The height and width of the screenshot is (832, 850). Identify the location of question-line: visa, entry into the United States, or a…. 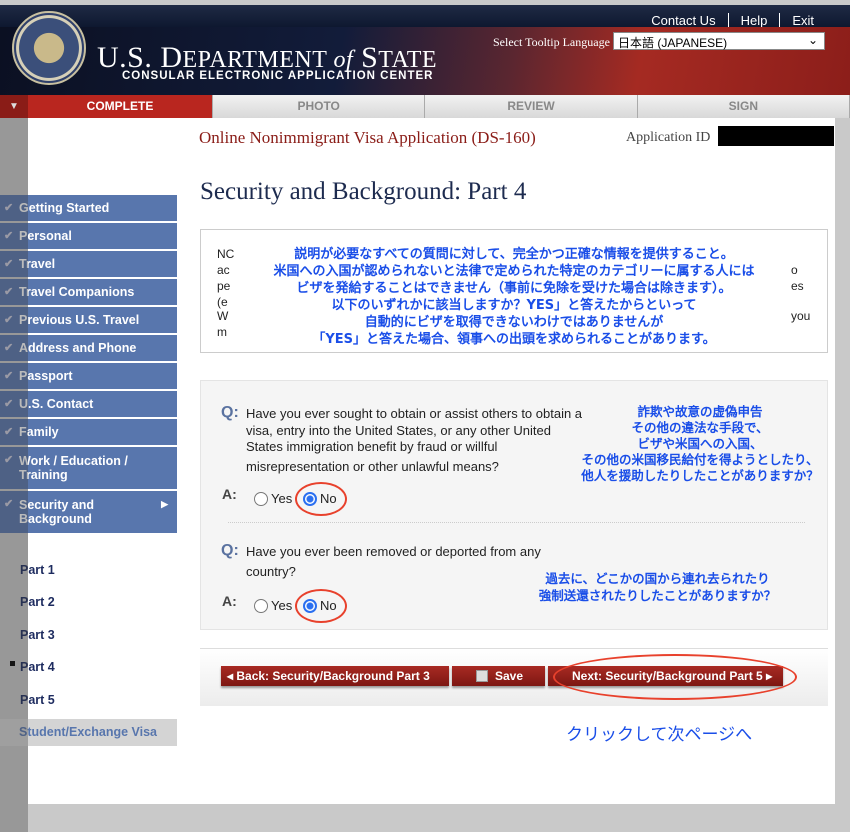
(398, 430).